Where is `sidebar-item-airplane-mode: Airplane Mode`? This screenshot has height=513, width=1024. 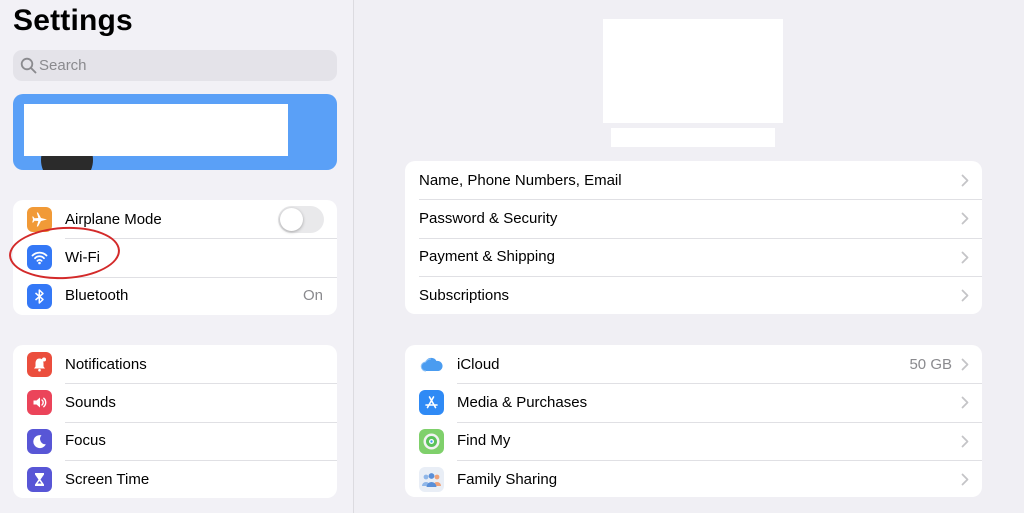 sidebar-item-airplane-mode: Airplane Mode is located at coordinates (175, 219).